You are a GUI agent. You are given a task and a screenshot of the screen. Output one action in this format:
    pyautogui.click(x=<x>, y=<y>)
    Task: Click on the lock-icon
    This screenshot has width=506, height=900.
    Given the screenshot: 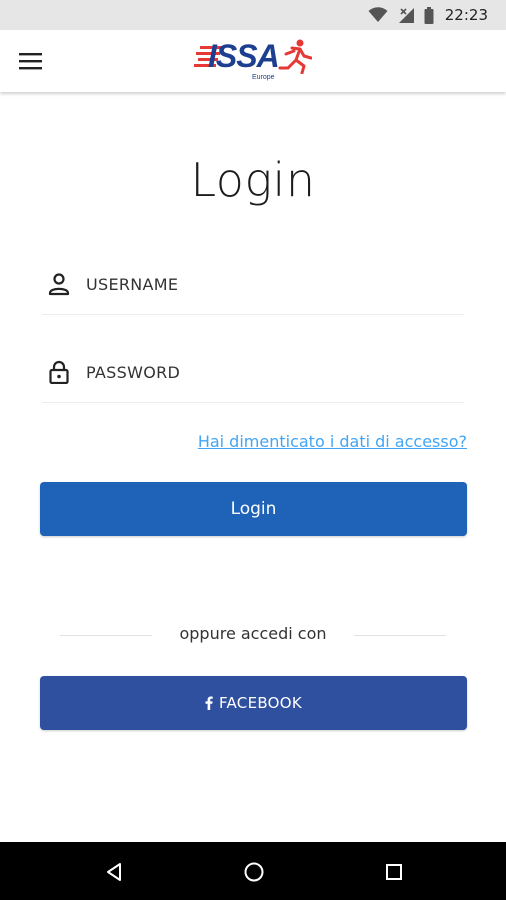 What is the action you would take?
    pyautogui.click(x=59, y=372)
    